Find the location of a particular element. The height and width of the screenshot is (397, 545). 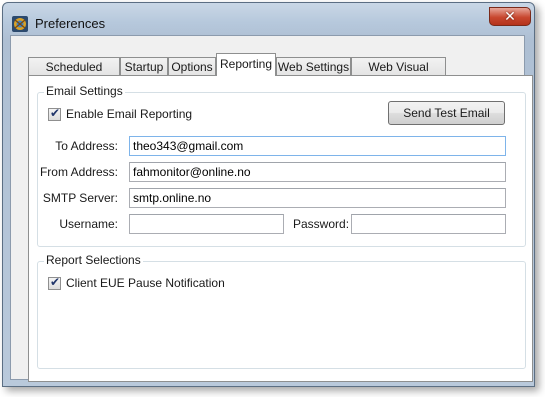

tab-options: Options is located at coordinates (192, 66).